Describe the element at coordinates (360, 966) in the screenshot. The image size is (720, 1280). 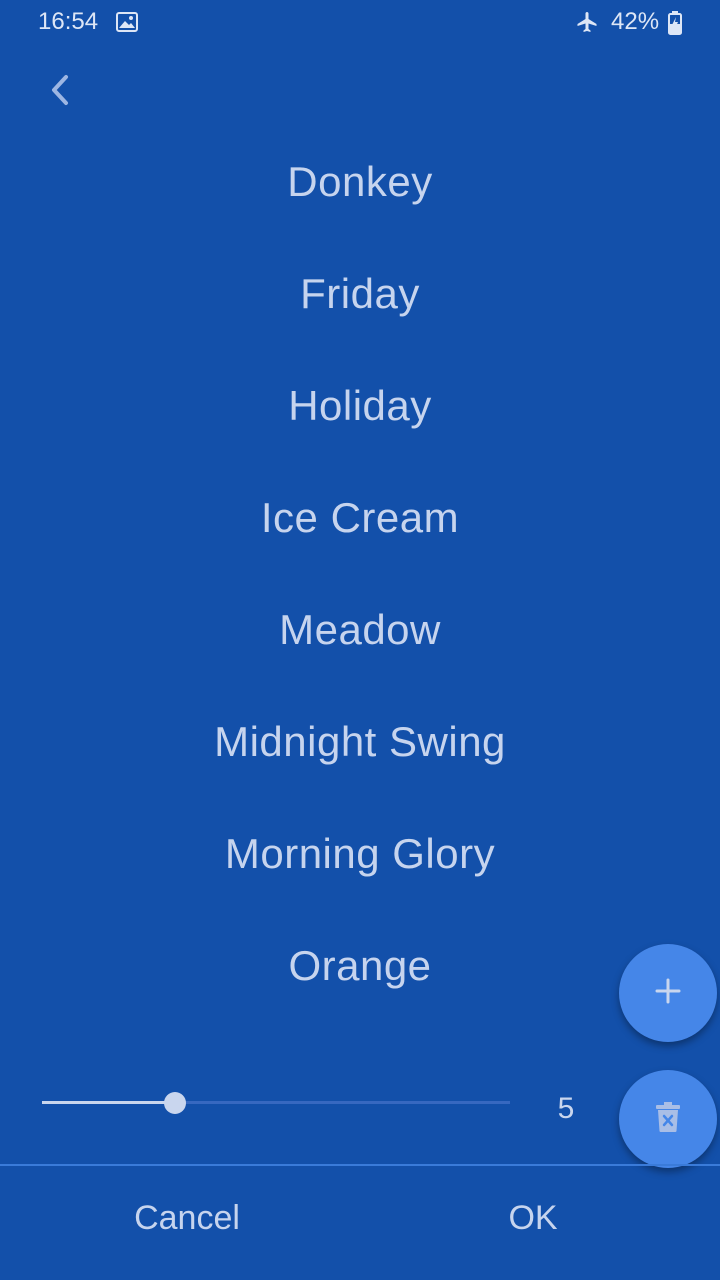
I see `list-item: Orange` at that location.